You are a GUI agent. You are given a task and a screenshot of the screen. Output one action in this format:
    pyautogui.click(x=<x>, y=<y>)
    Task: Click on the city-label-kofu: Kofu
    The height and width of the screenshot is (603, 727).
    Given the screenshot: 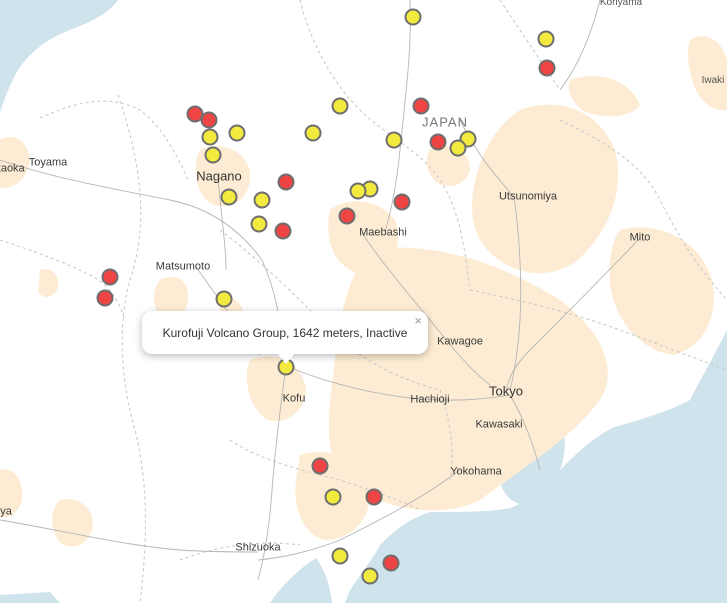 What is the action you would take?
    pyautogui.click(x=294, y=398)
    